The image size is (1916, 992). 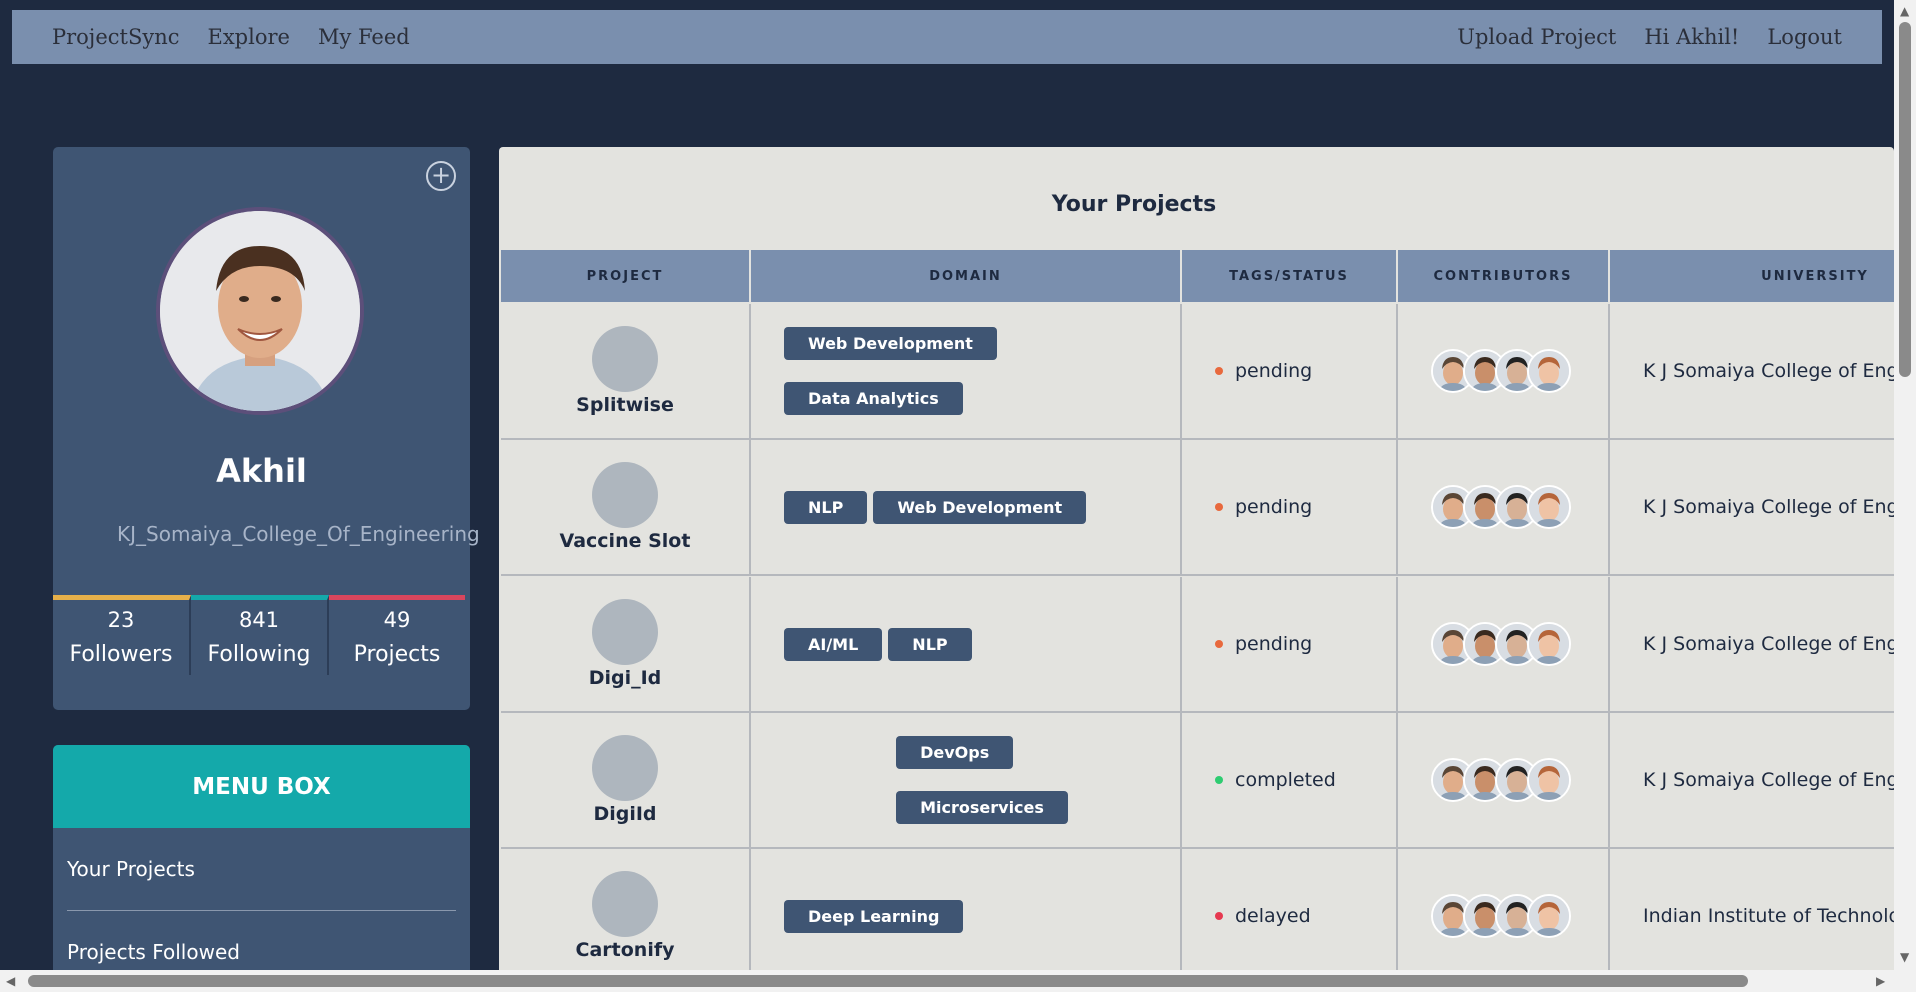 What do you see at coordinates (624, 814) in the screenshot?
I see `project-name: DigiId` at bounding box center [624, 814].